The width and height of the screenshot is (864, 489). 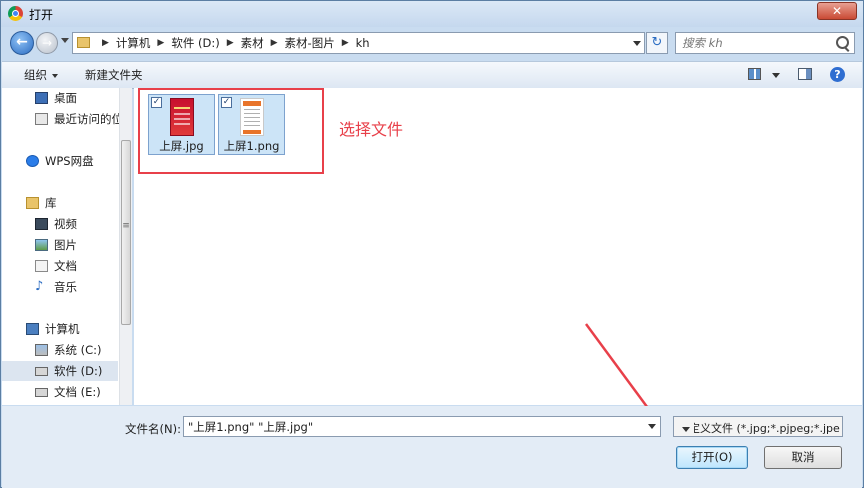 What do you see at coordinates (78, 371) in the screenshot?
I see `sidebar-item-label: 软件 (D:)` at bounding box center [78, 371].